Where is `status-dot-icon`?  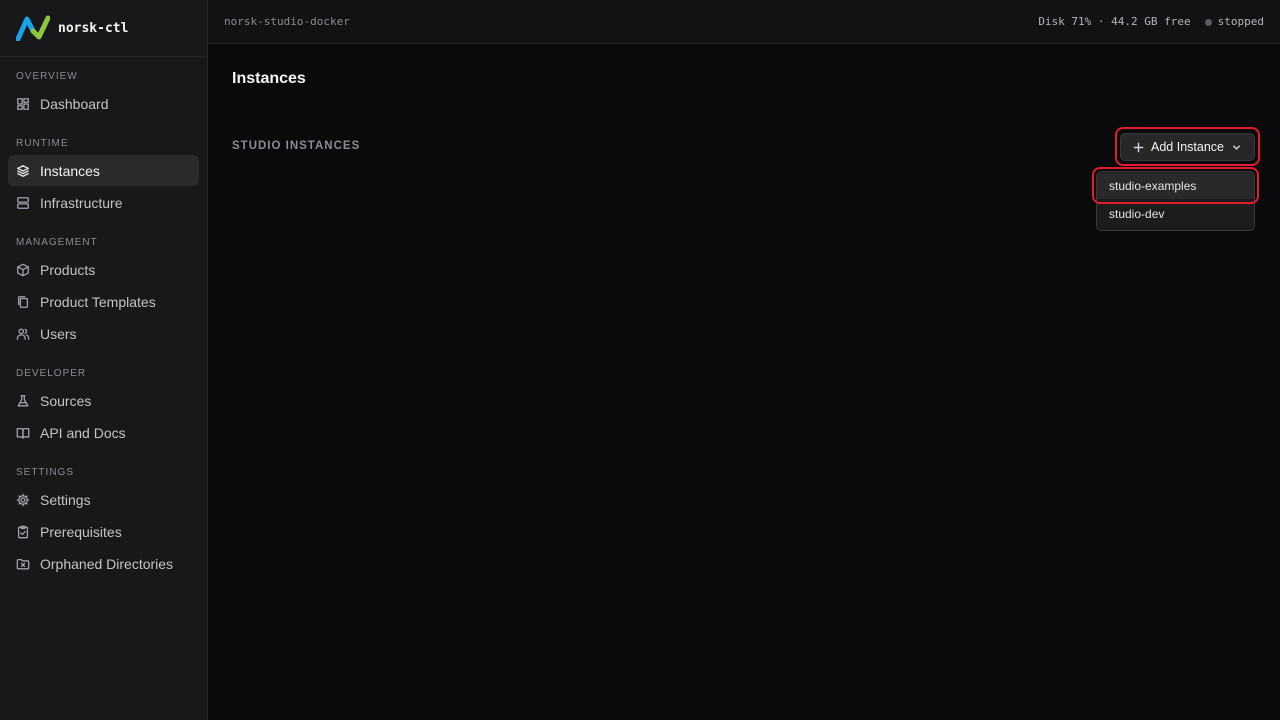 status-dot-icon is located at coordinates (1208, 22).